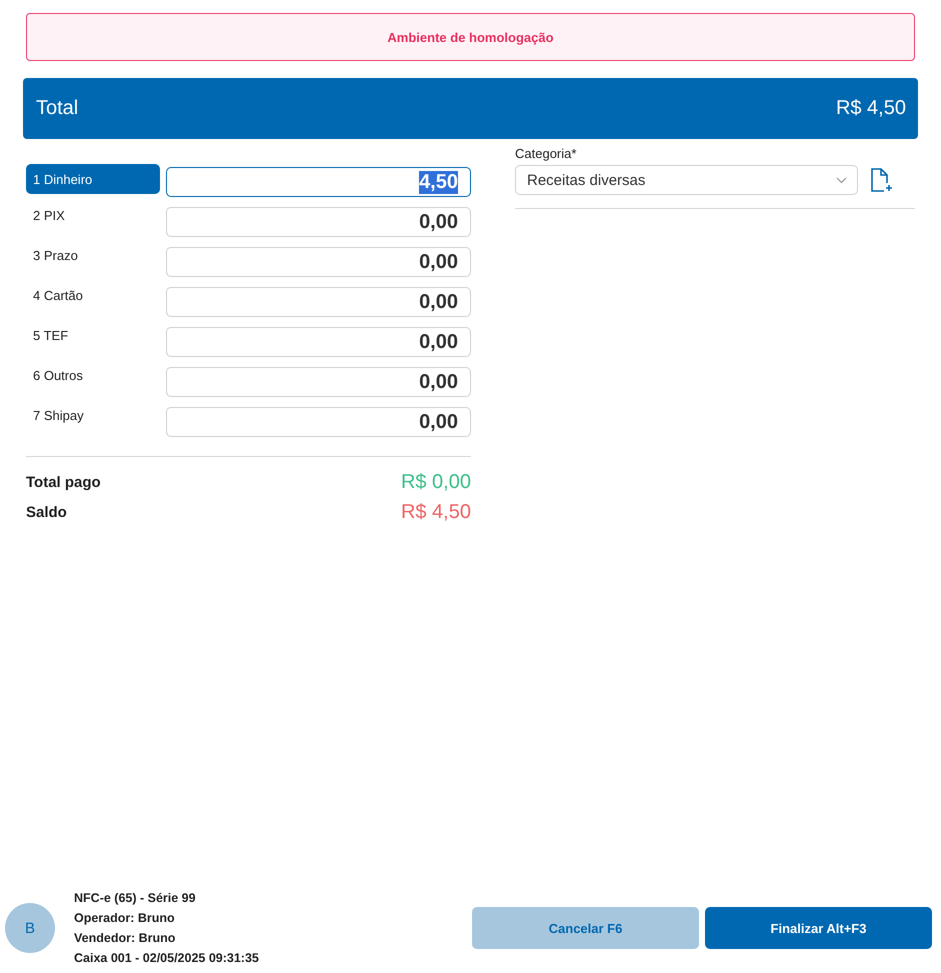 This screenshot has height=973, width=941. Describe the element at coordinates (93, 415) in the screenshot. I see `payment-method-tab: 7 Shipay` at that location.